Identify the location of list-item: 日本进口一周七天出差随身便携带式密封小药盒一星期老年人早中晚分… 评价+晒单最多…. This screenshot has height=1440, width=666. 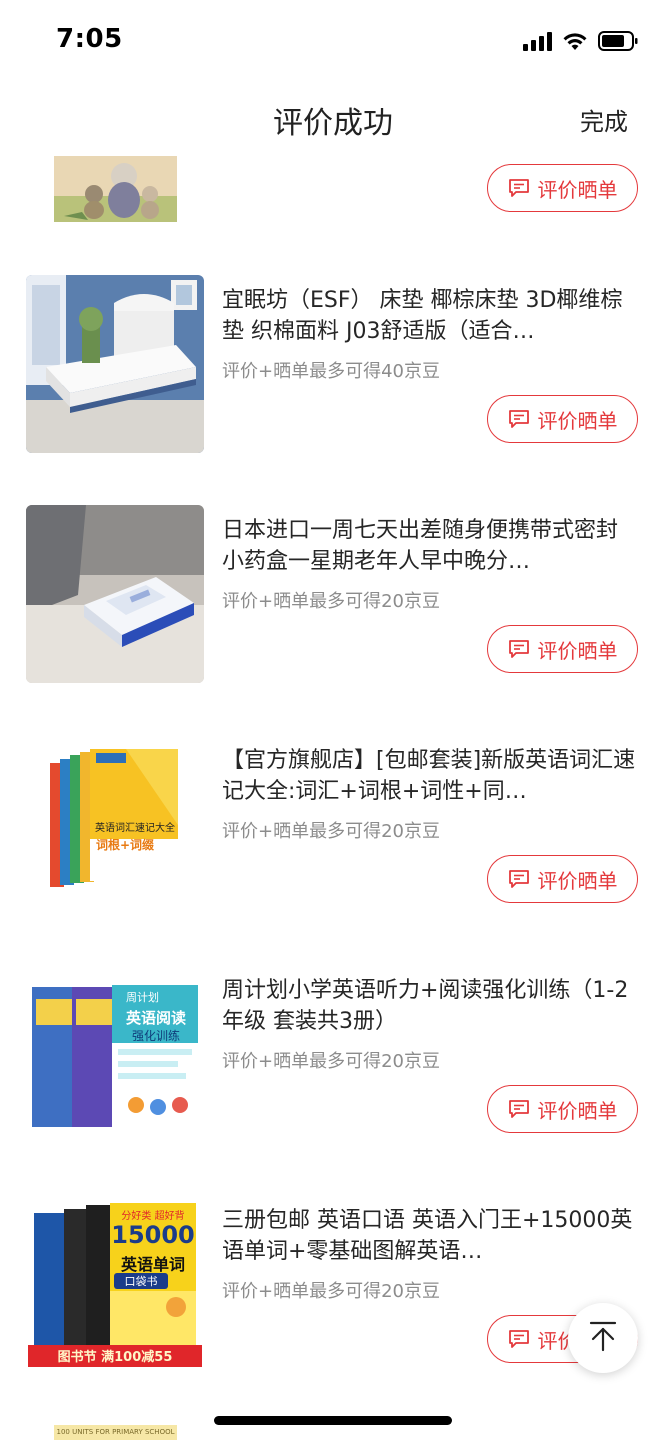
(333, 605).